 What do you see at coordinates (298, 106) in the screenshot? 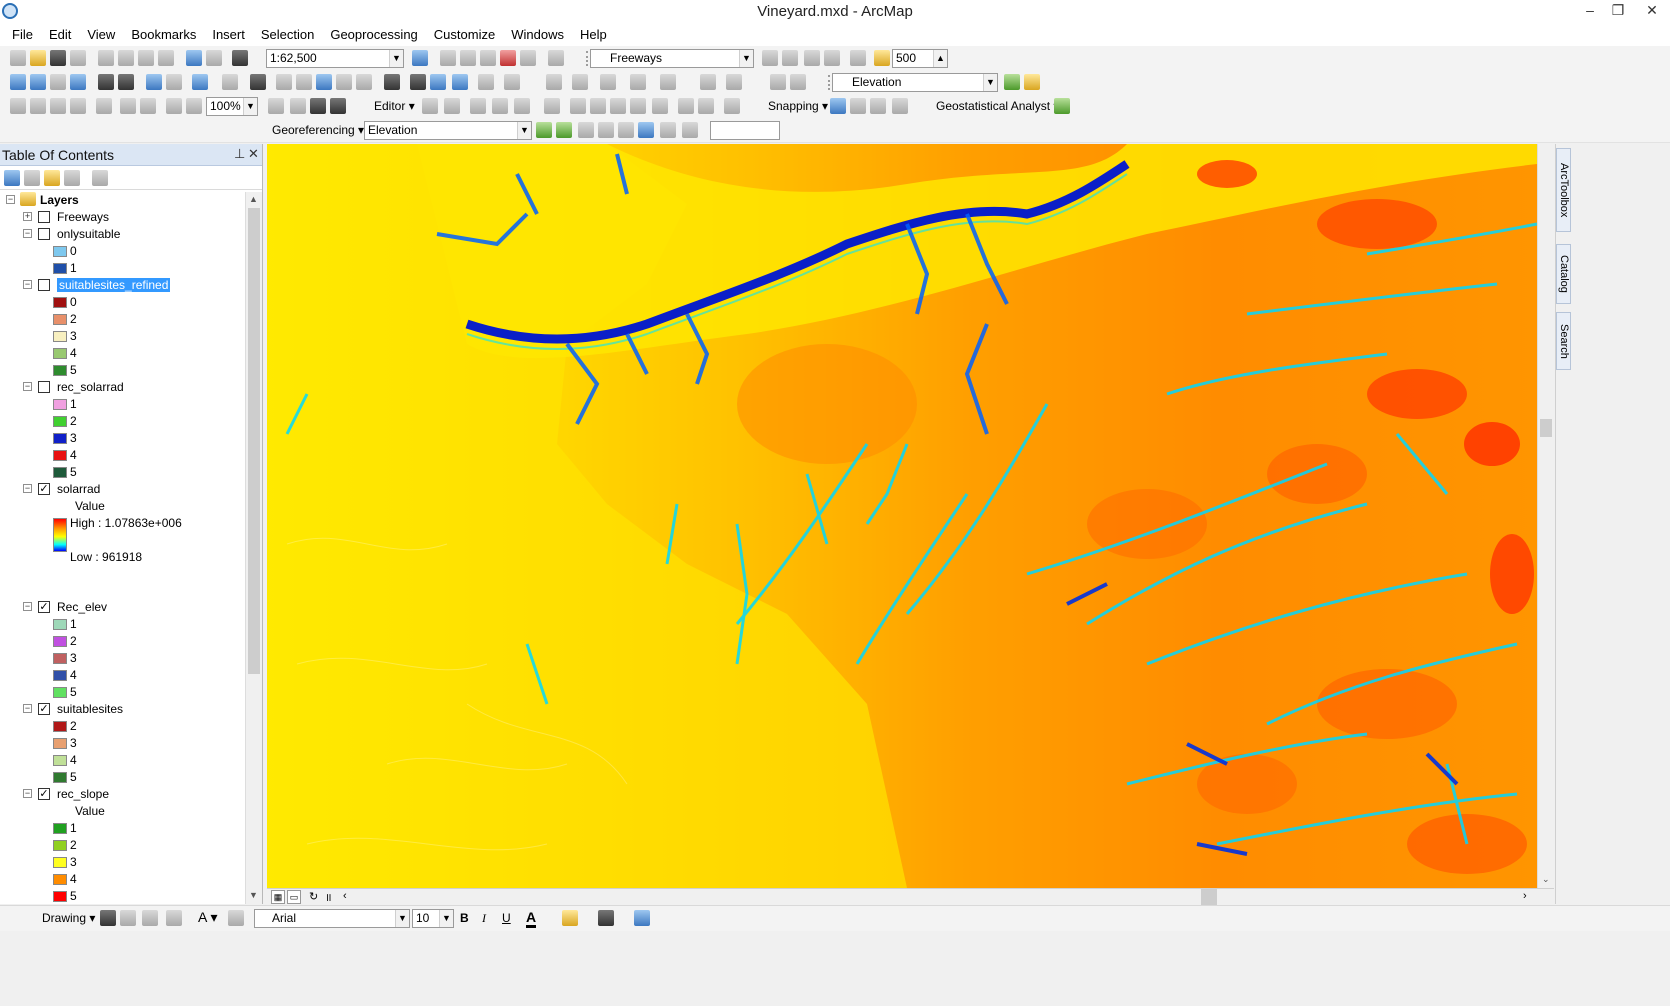
I see `focus-data-frame-icon` at bounding box center [298, 106].